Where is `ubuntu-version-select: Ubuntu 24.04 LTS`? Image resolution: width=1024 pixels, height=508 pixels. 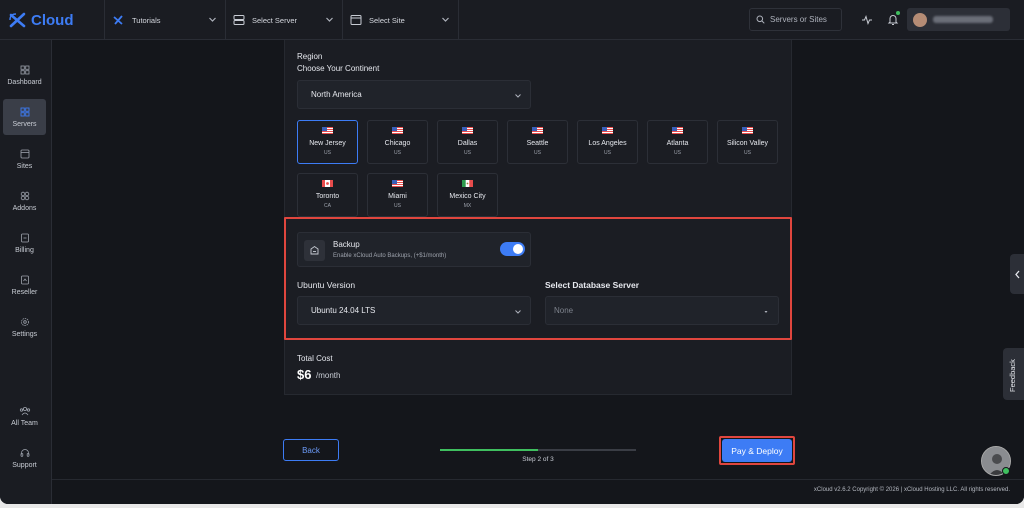 ubuntu-version-select: Ubuntu 24.04 LTS is located at coordinates (414, 310).